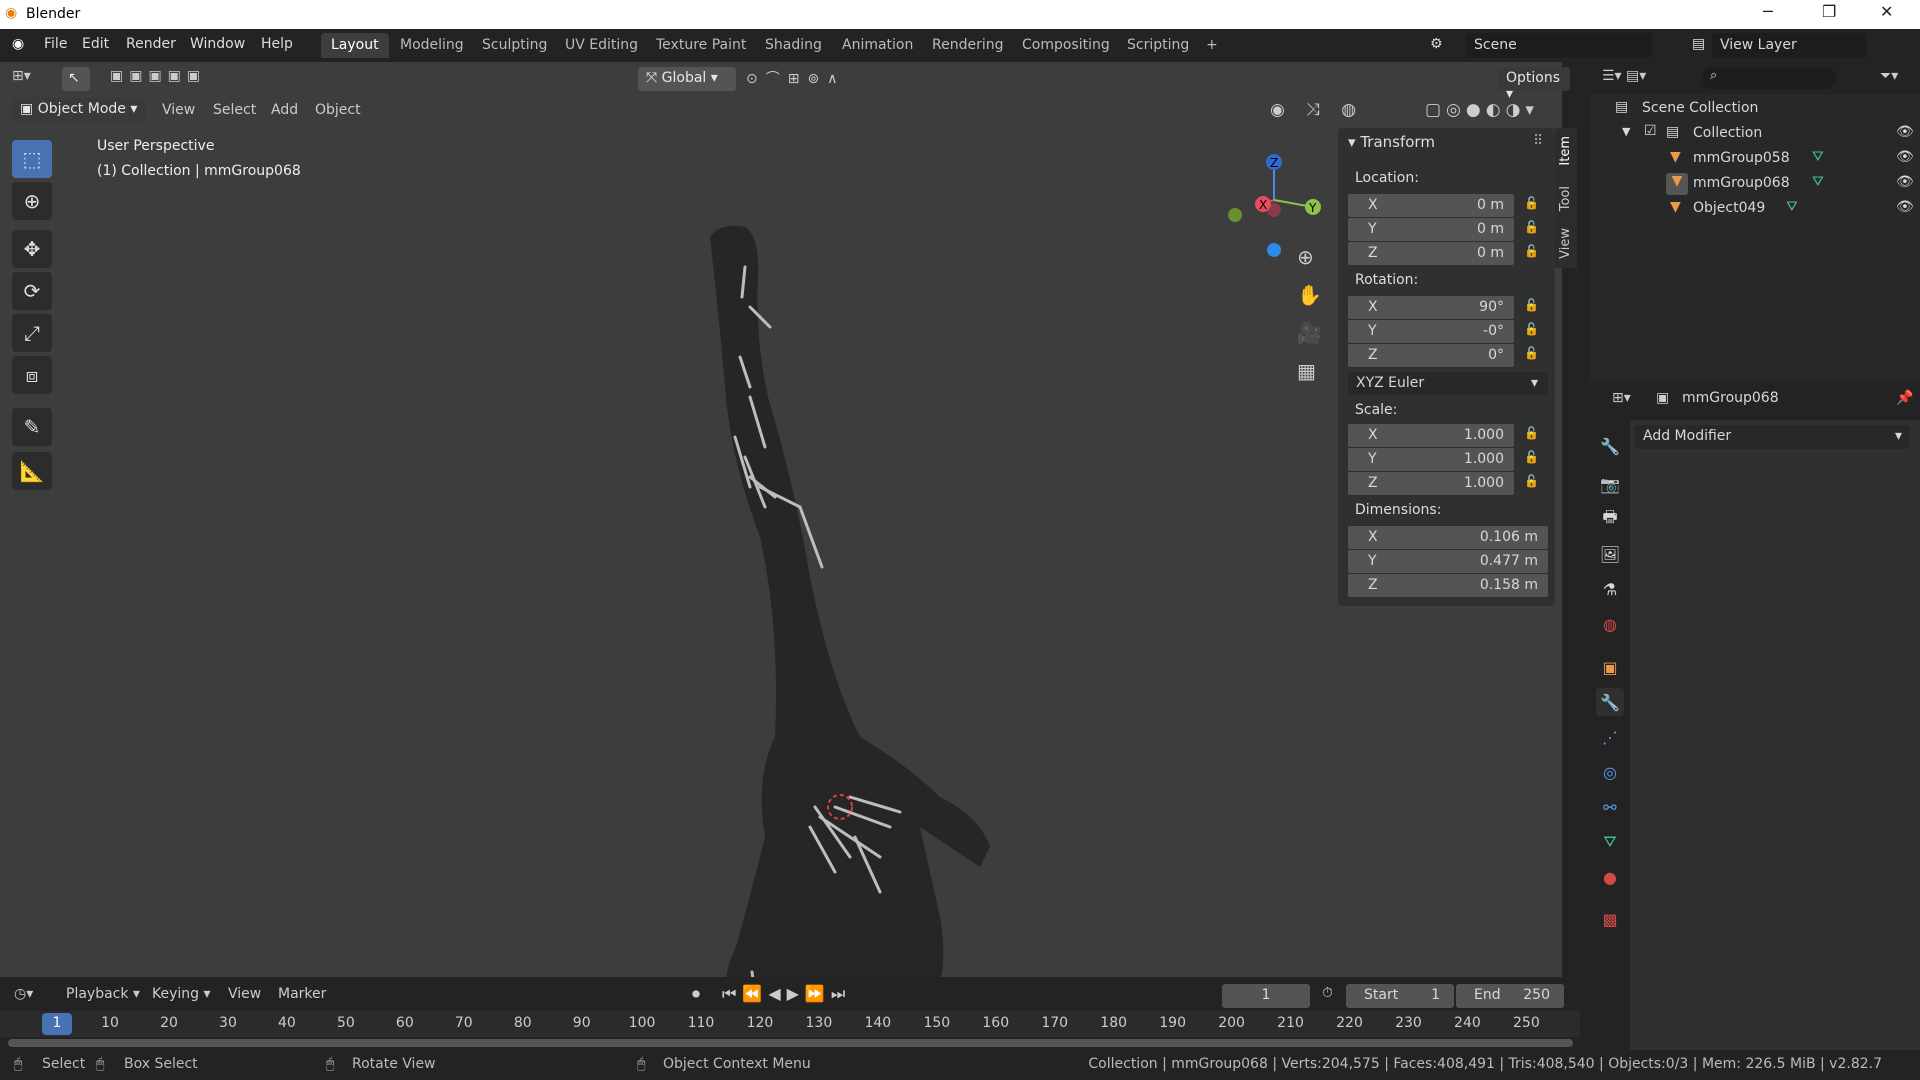 The height and width of the screenshot is (1080, 1920). Describe the element at coordinates (968, 45) in the screenshot. I see `tab-rendering: Rendering` at that location.